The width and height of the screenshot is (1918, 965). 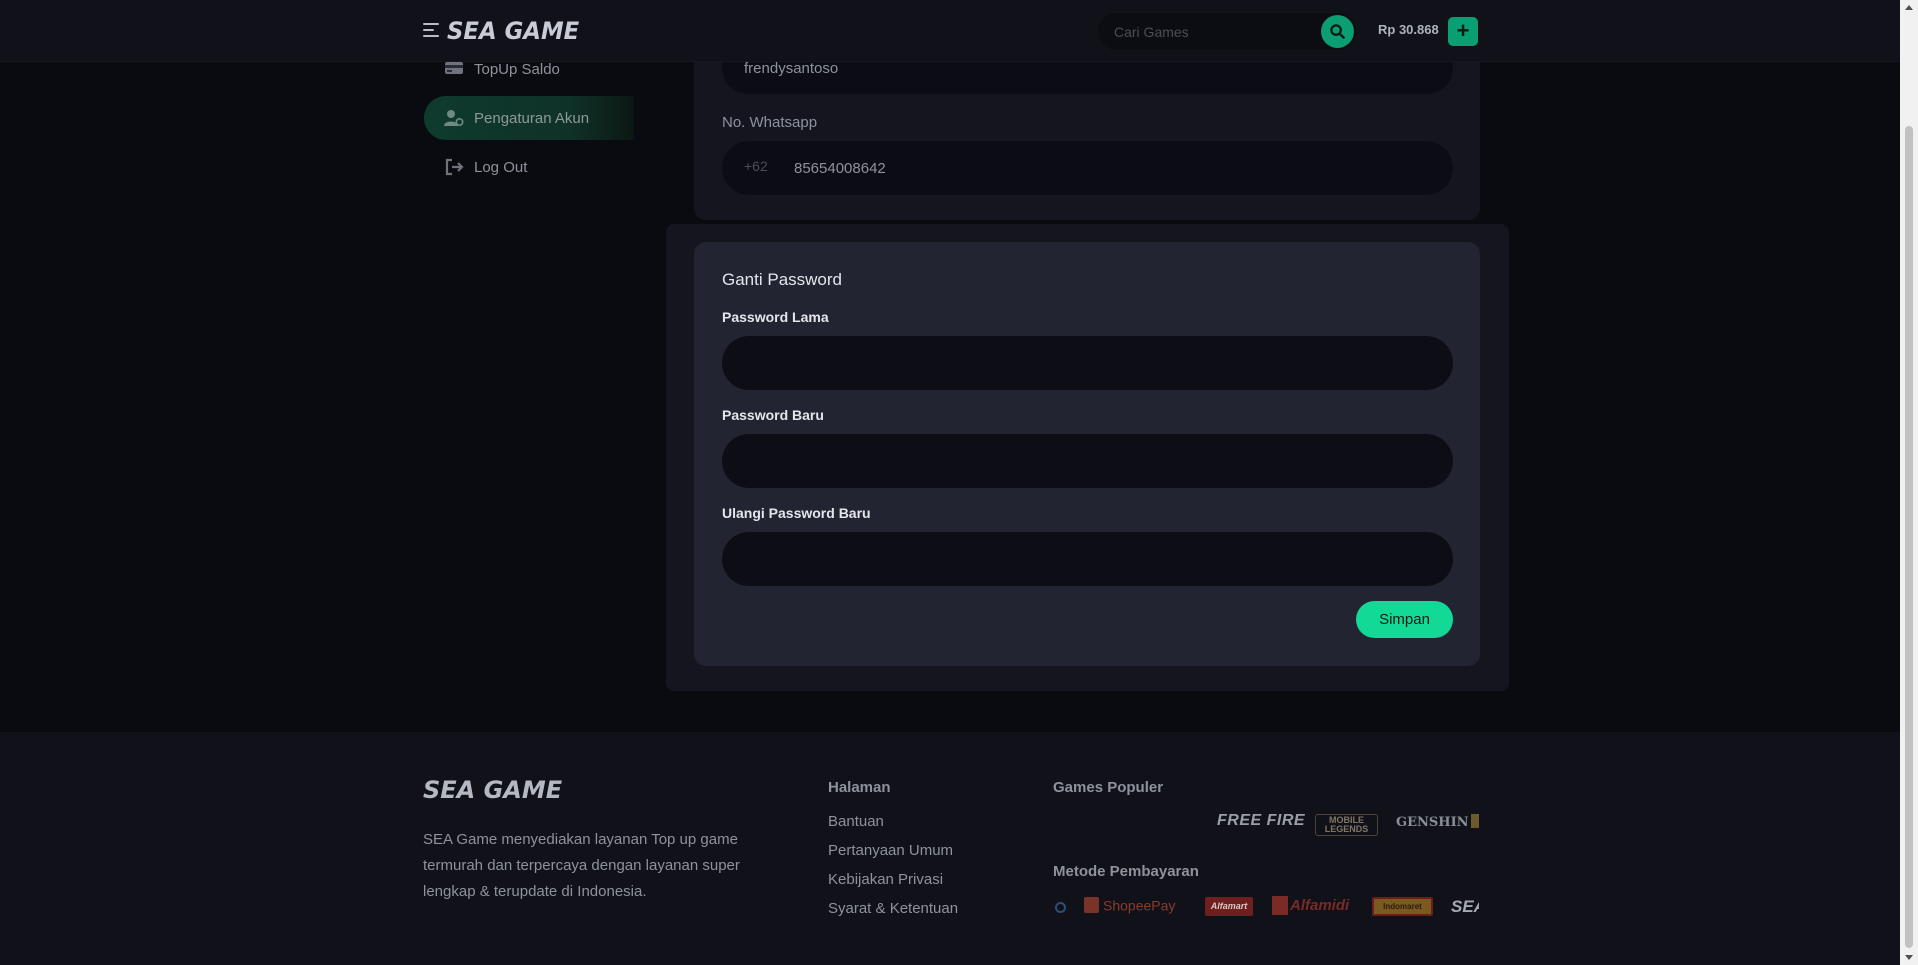 What do you see at coordinates (1060, 907) in the screenshot?
I see `payment-logo-partial` at bounding box center [1060, 907].